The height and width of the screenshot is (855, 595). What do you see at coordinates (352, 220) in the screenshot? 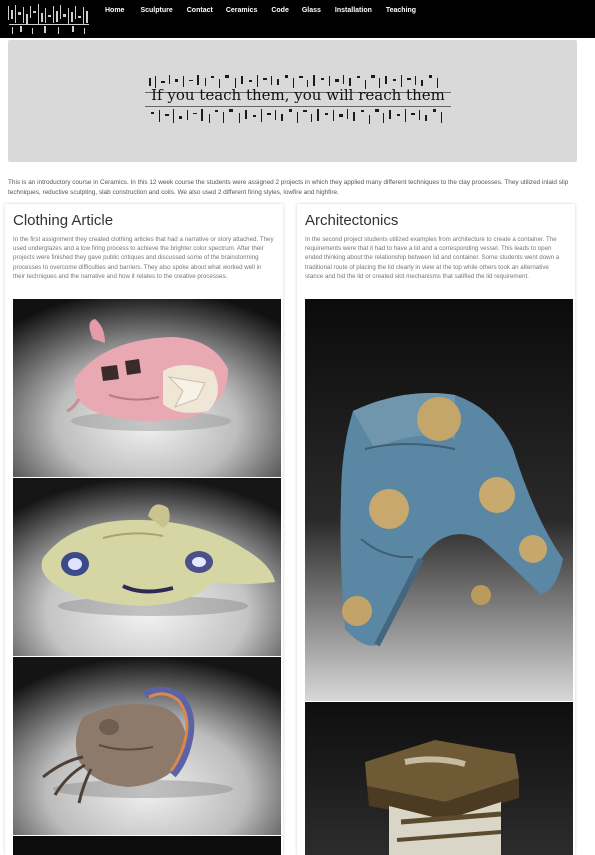
I see `project-title: Architectonics` at bounding box center [352, 220].